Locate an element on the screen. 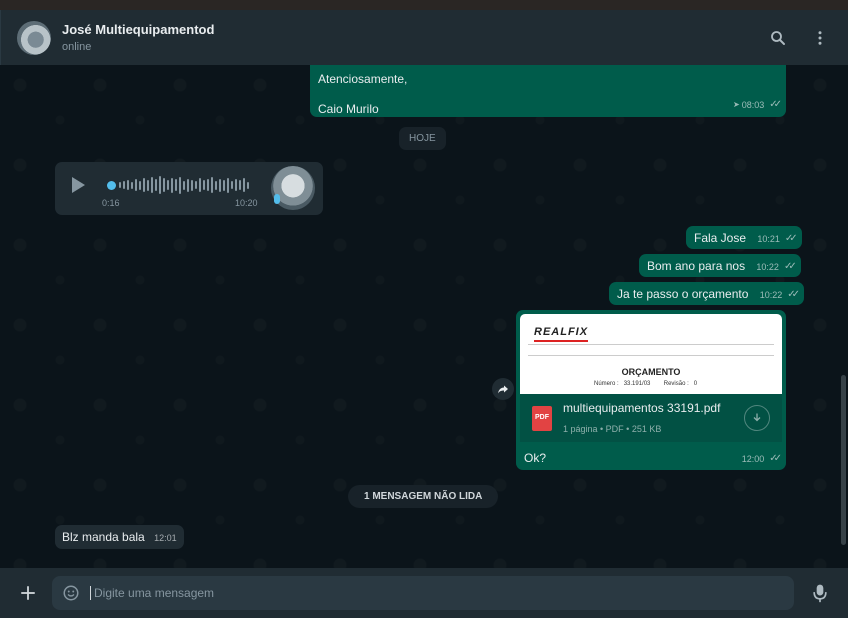  waveform-scrubber is located at coordinates (111, 185).